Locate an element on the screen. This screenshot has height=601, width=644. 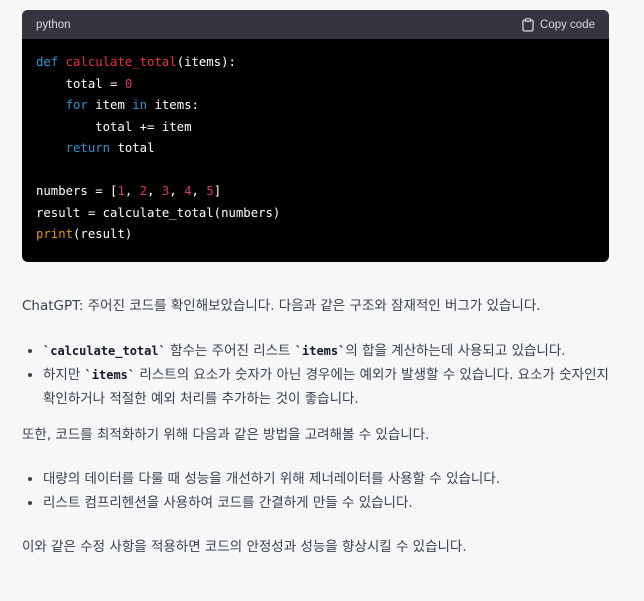
list-item-text: 의 합을 계산하는데 사용되고 있습니다. is located at coordinates (455, 351).